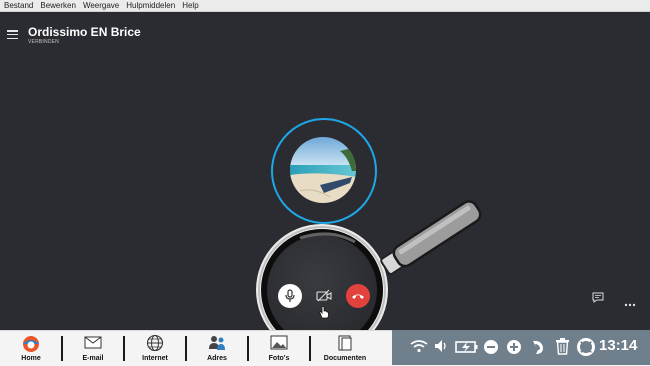 The height and width of the screenshot is (366, 650). I want to click on more-button, so click(630, 303).